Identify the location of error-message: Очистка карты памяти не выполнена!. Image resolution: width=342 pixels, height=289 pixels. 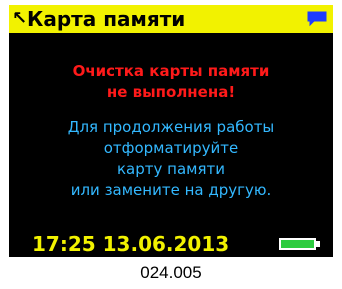
(171, 82).